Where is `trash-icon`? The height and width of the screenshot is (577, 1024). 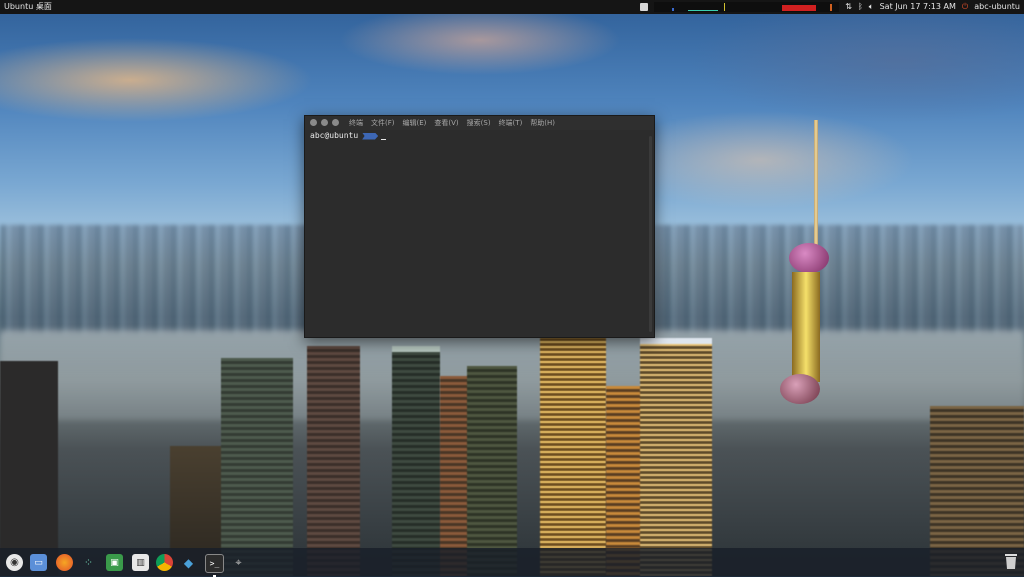
trash-icon is located at coordinates (1011, 561).